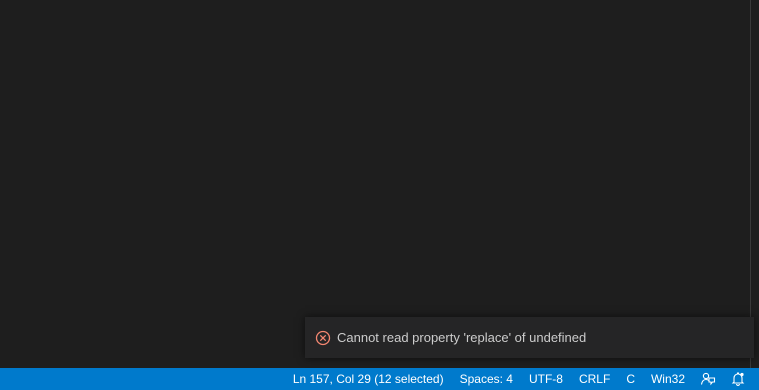  What do you see at coordinates (708, 379) in the screenshot?
I see `feedback-icon` at bounding box center [708, 379].